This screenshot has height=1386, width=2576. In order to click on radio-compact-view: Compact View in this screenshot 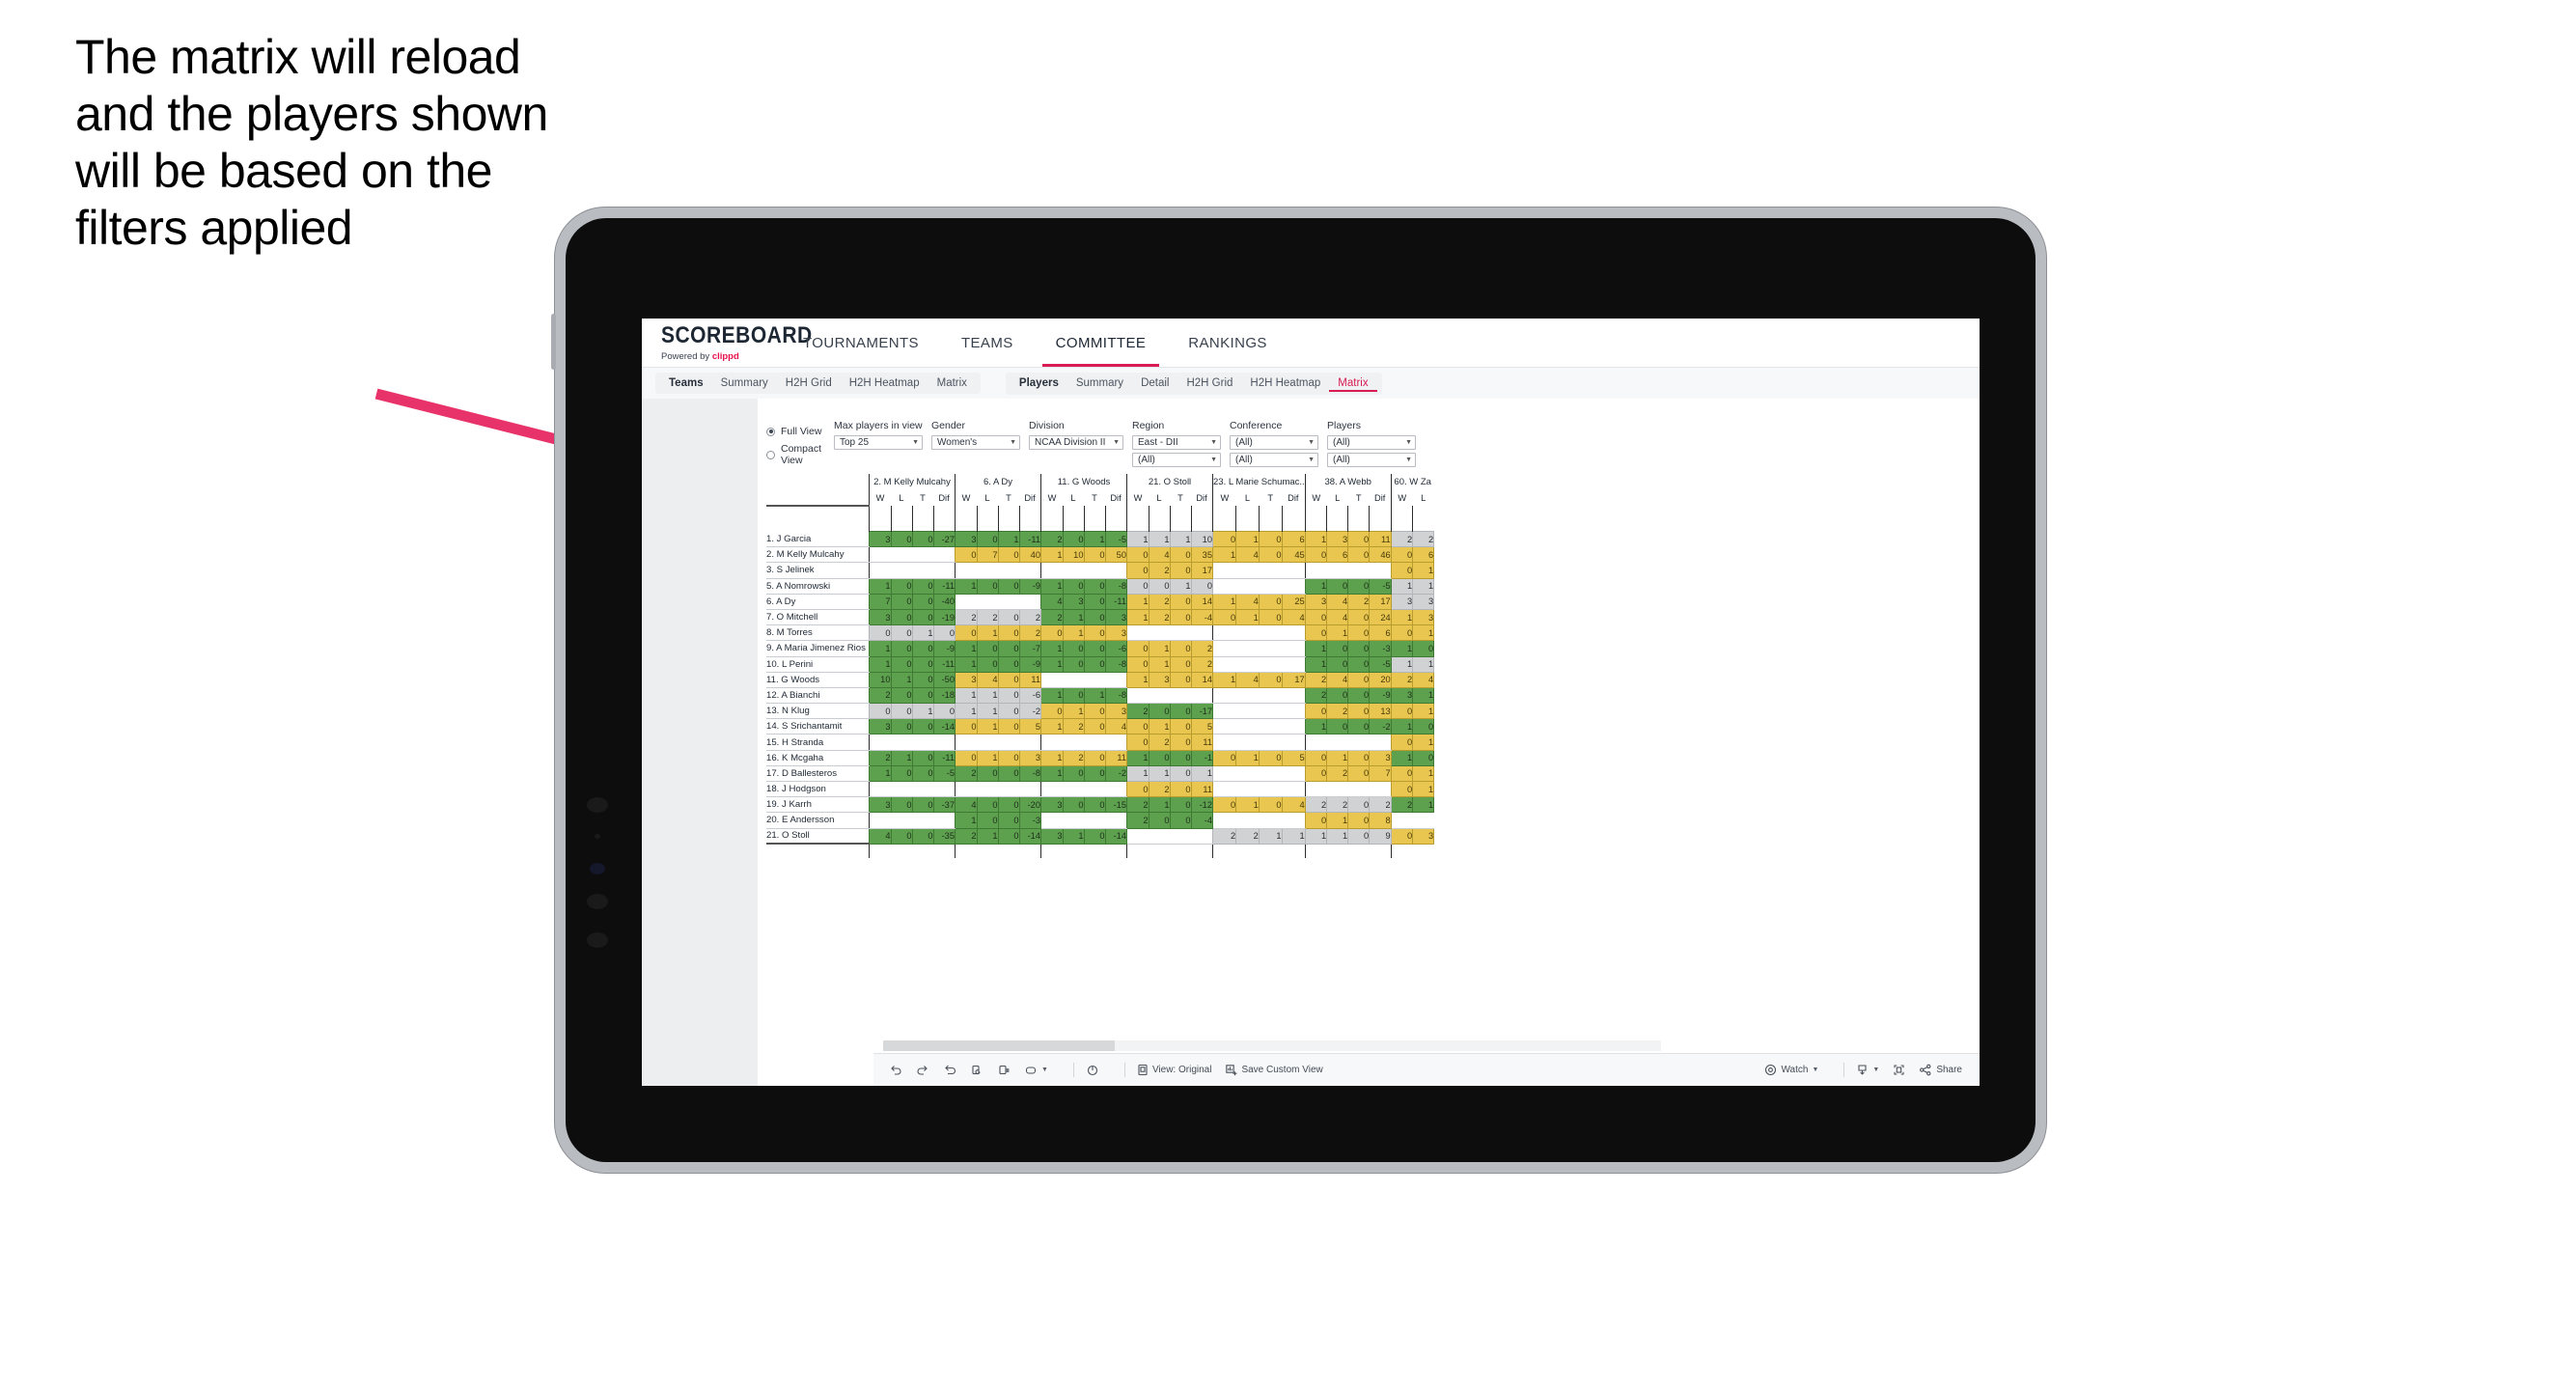, I will do `click(800, 454)`.